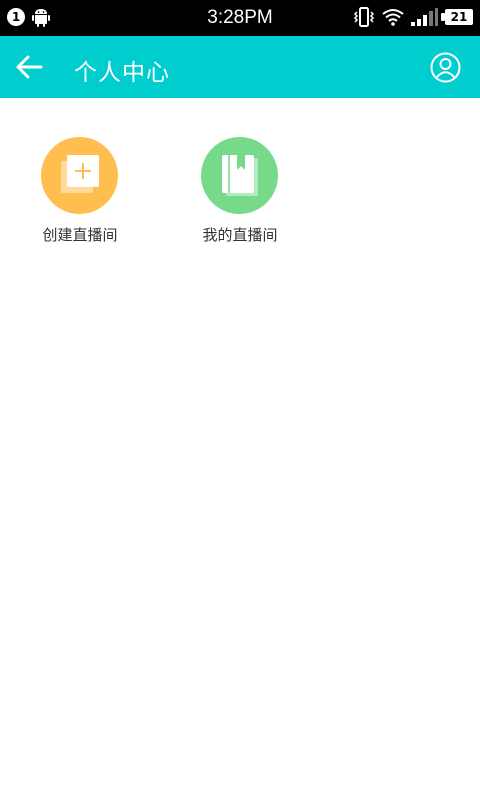 The image size is (480, 800). What do you see at coordinates (445, 67) in the screenshot?
I see `user-profile-icon` at bounding box center [445, 67].